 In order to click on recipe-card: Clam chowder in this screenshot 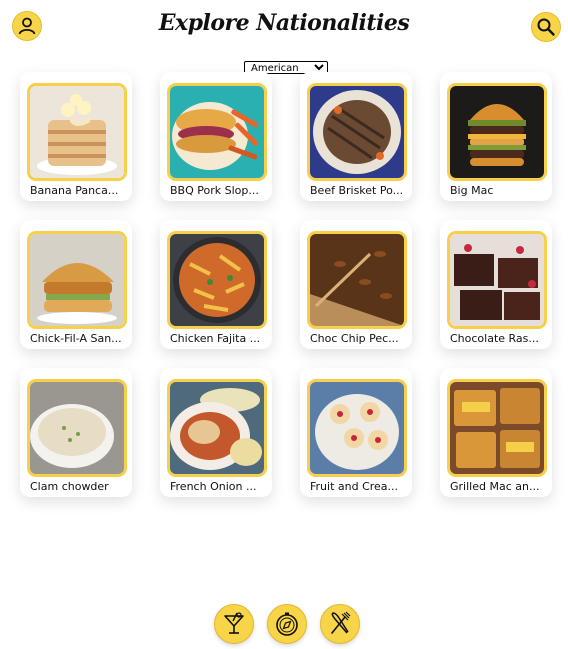, I will do `click(76, 432)`.